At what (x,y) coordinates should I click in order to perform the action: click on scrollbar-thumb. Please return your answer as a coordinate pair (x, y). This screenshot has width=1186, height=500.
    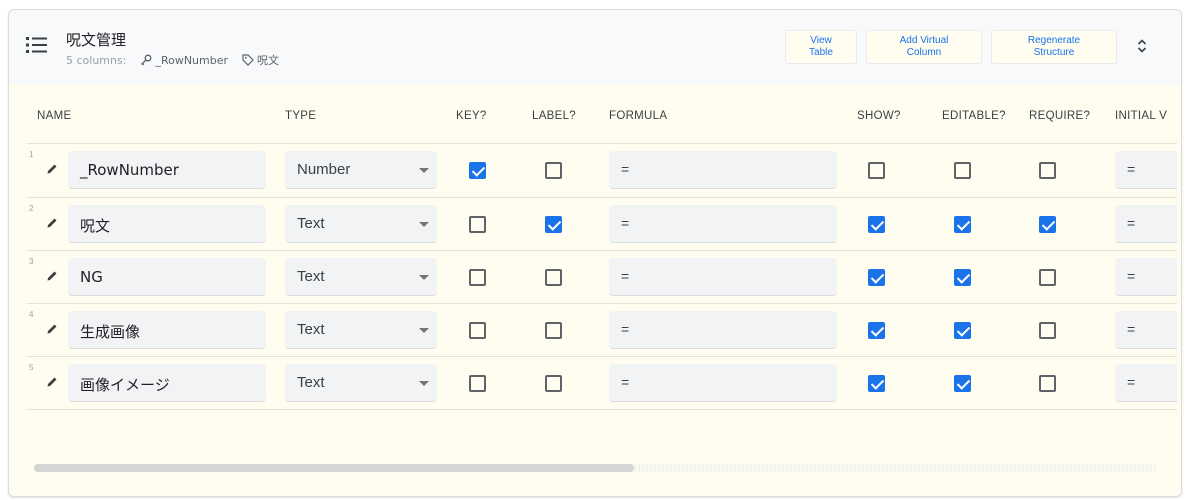
    Looking at the image, I should click on (334, 468).